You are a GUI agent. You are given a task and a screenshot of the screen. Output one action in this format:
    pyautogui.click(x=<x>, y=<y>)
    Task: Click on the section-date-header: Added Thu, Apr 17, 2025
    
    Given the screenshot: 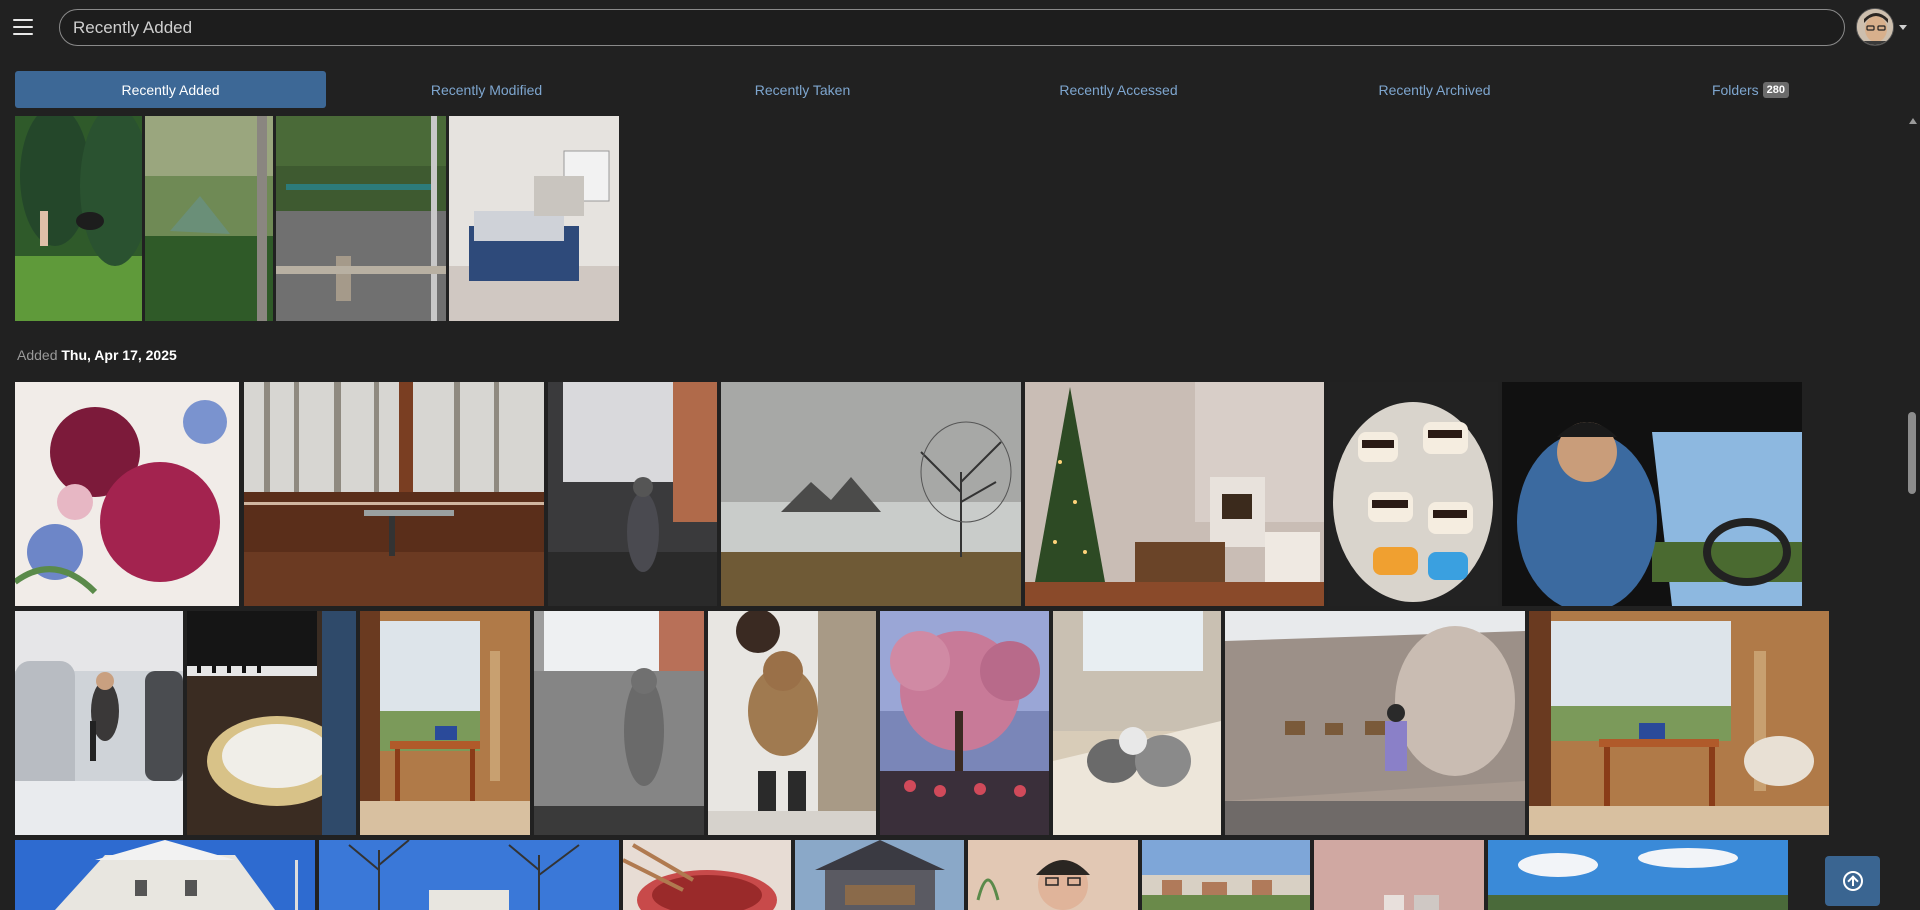 What is the action you would take?
    pyautogui.click(x=97, y=355)
    